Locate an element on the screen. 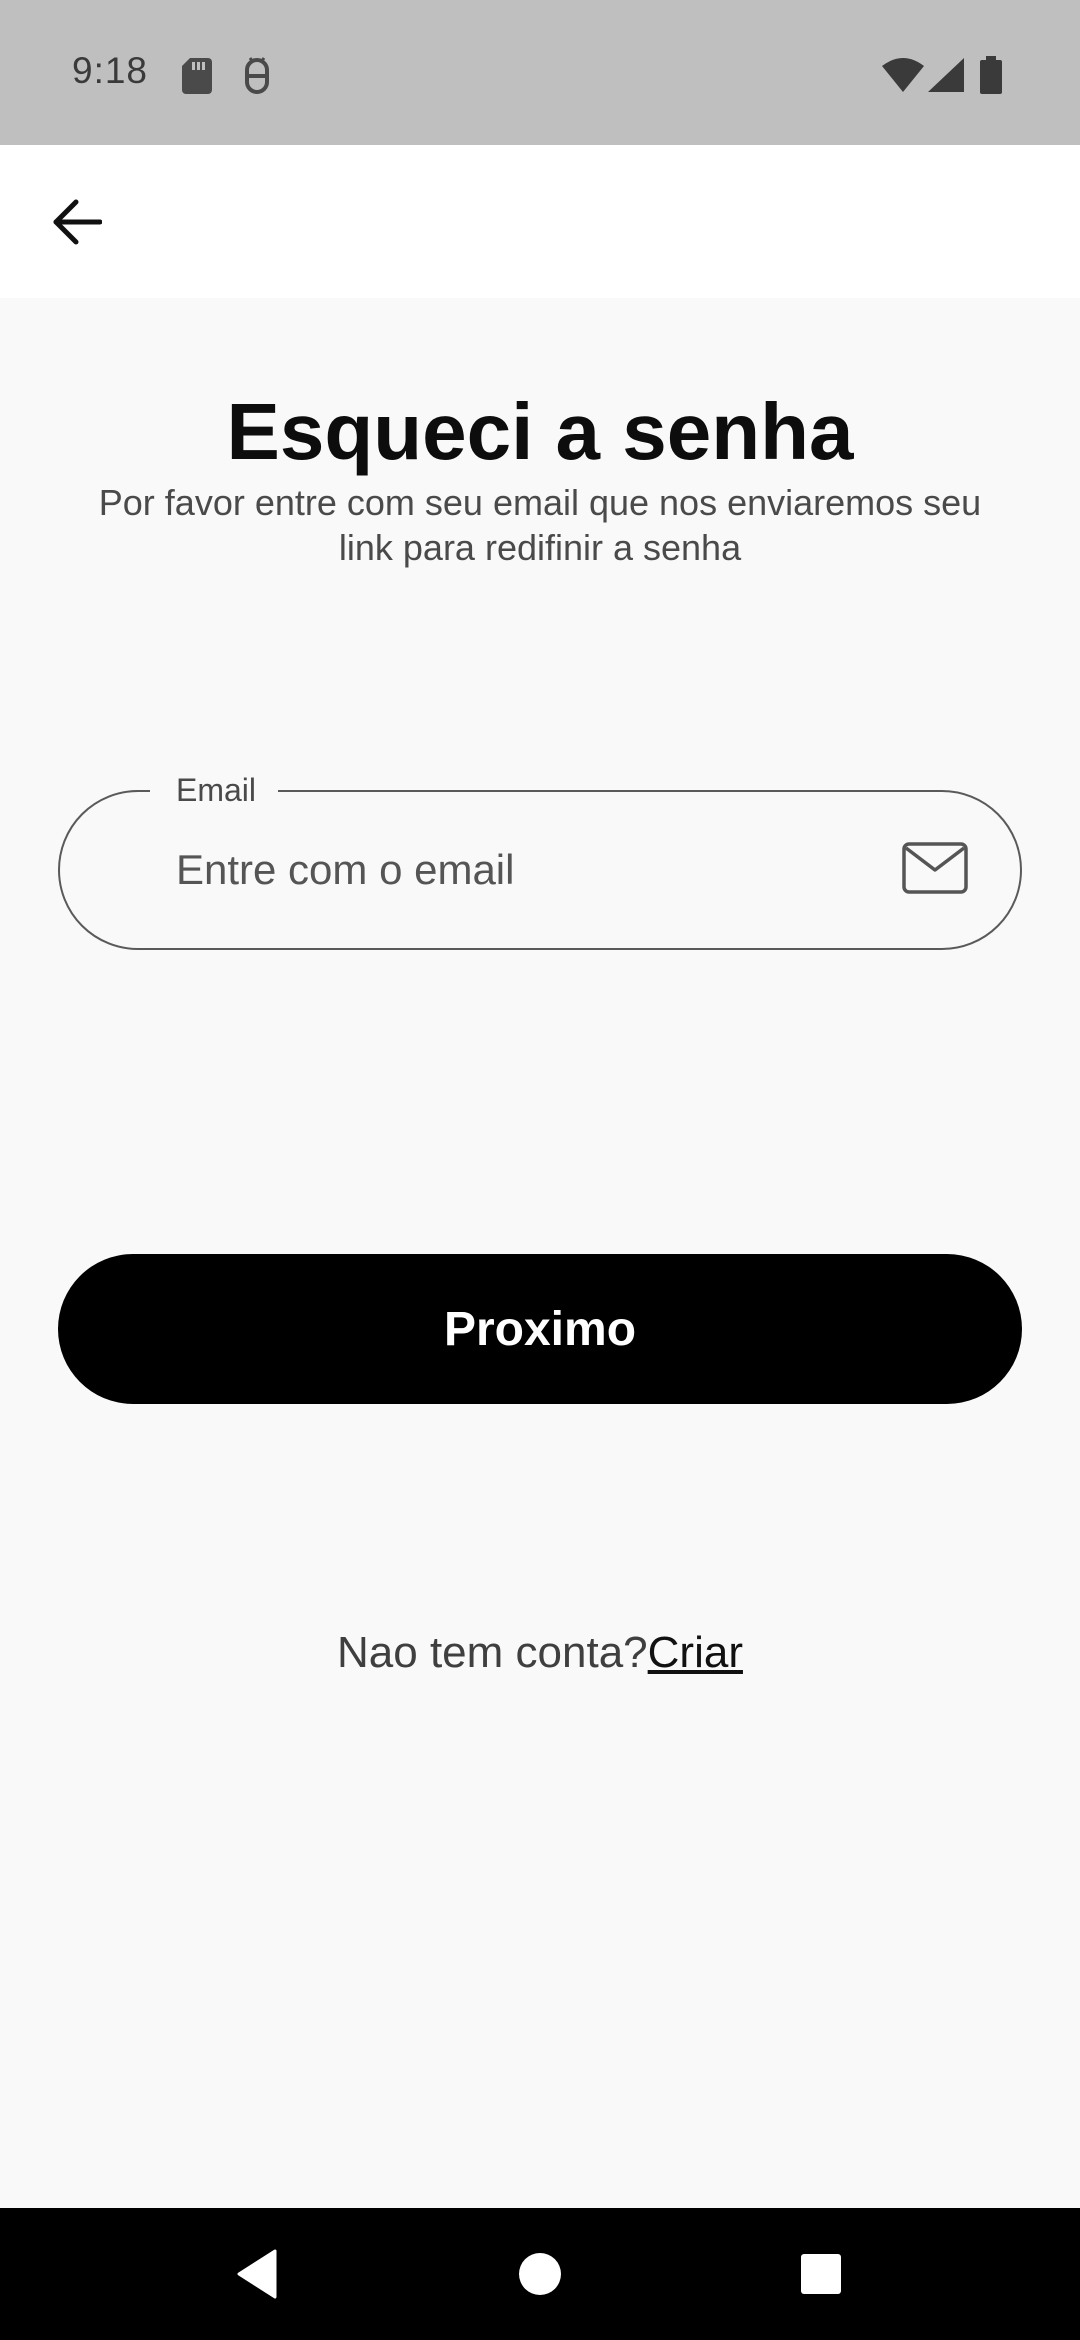 Image resolution: width=1080 pixels, height=2340 pixels. system-nav-bar is located at coordinates (540, 2274).